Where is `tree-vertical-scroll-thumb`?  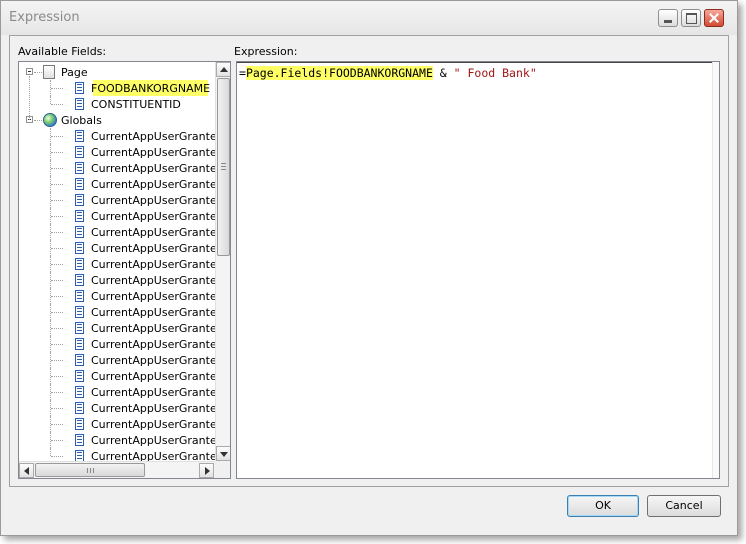 tree-vertical-scroll-thumb is located at coordinates (223, 167).